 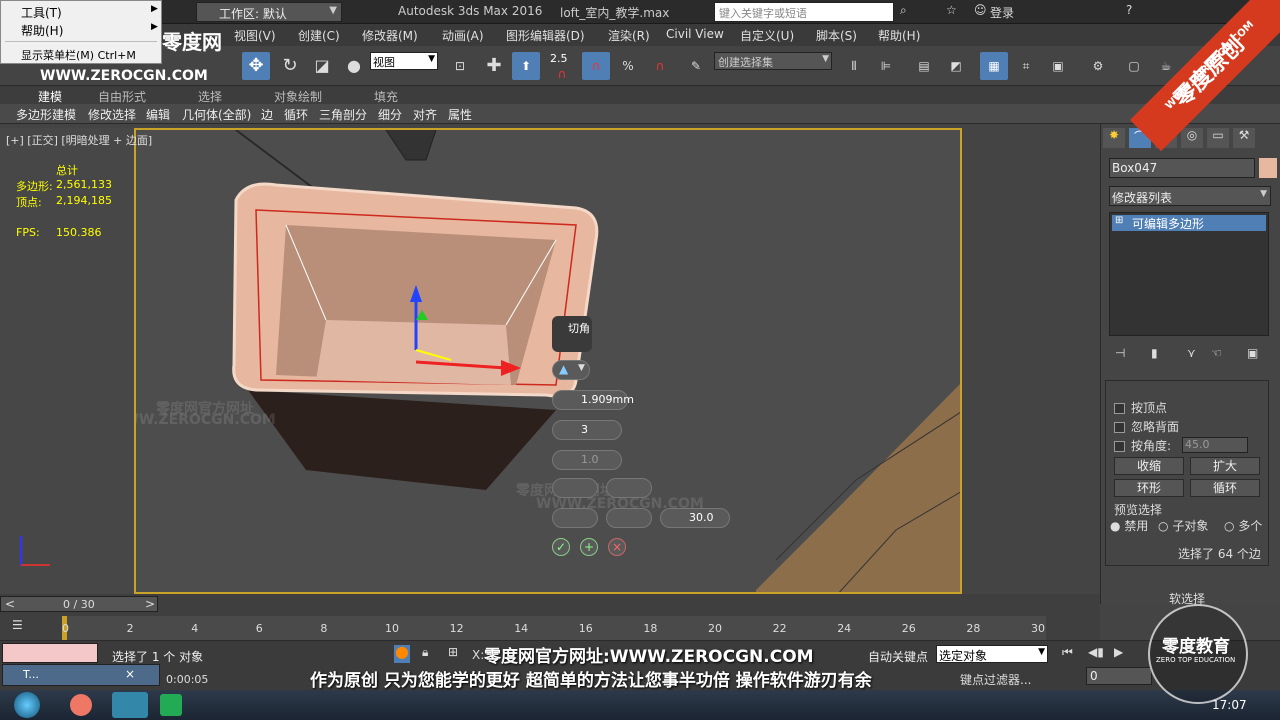 What do you see at coordinates (81, 675) in the screenshot?
I see `mini-window: T... ×` at bounding box center [81, 675].